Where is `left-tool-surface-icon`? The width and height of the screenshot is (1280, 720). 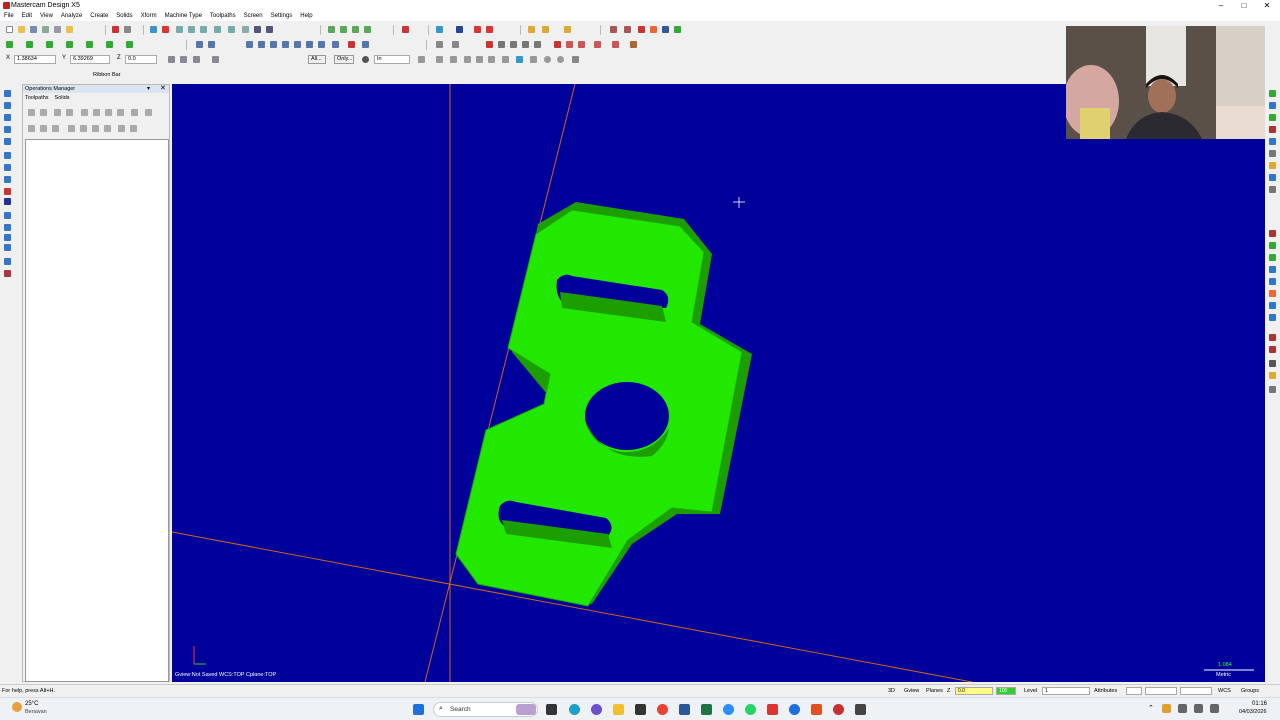
left-tool-surface-icon is located at coordinates (7, 215).